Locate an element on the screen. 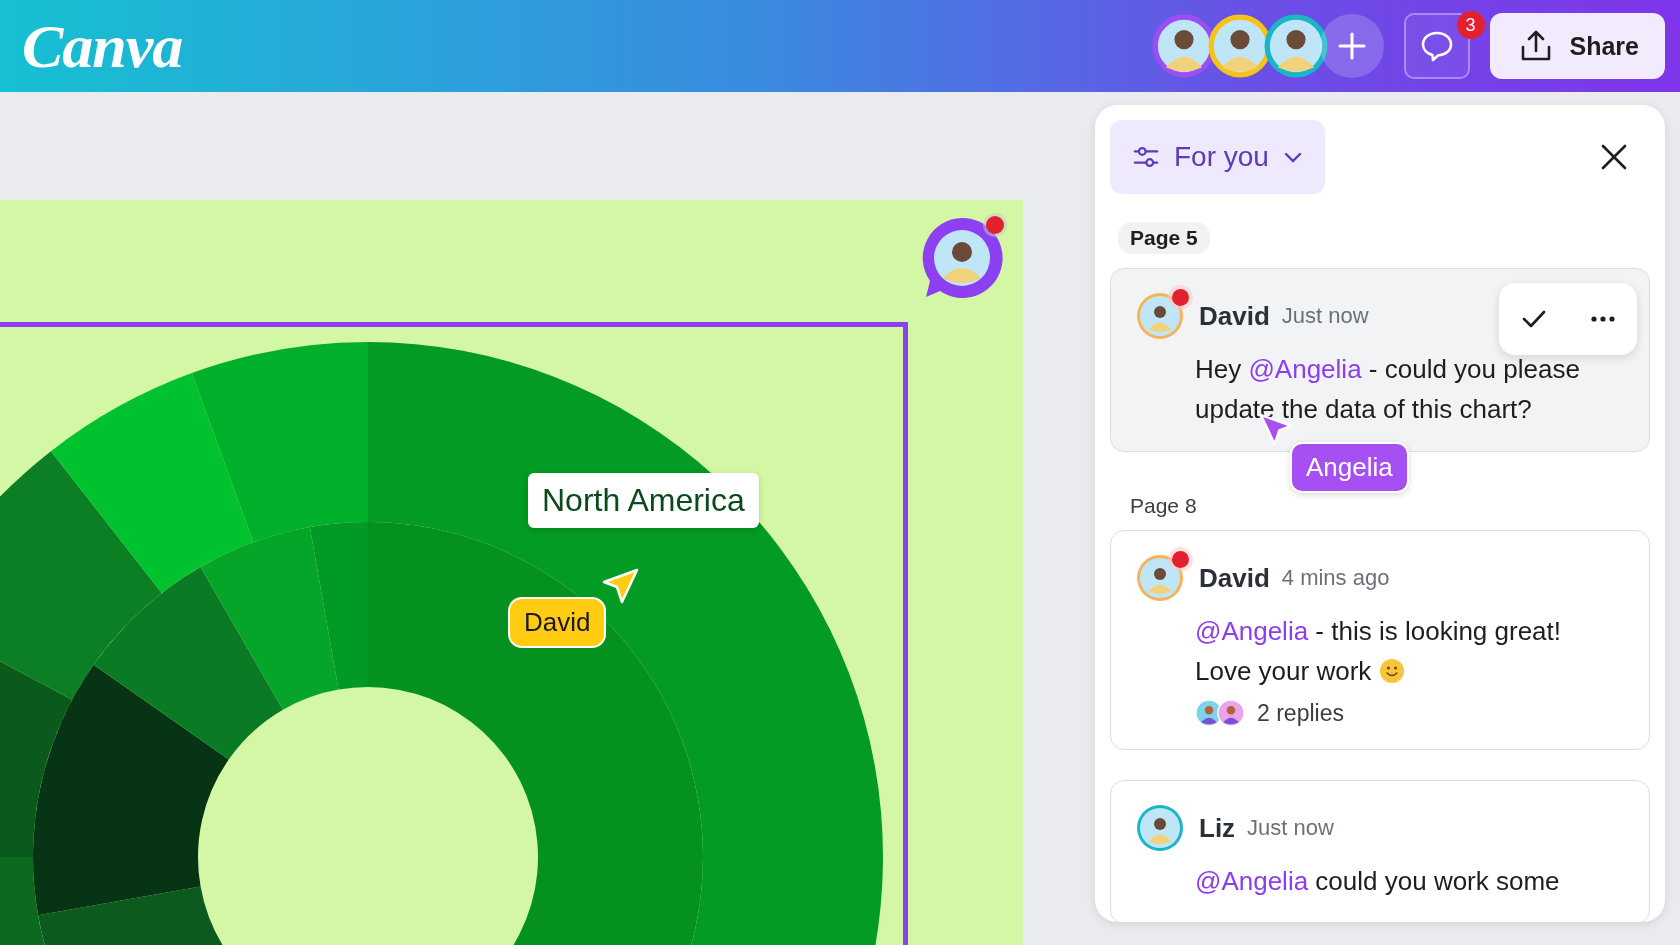  page-label: Page 5 is located at coordinates (1164, 238).